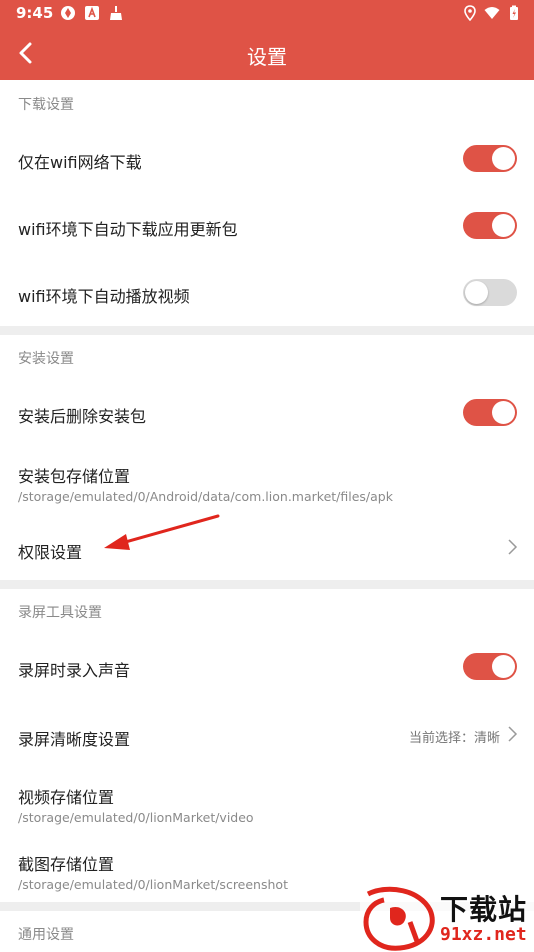 This screenshot has height=952, width=534. I want to click on location-icon, so click(470, 13).